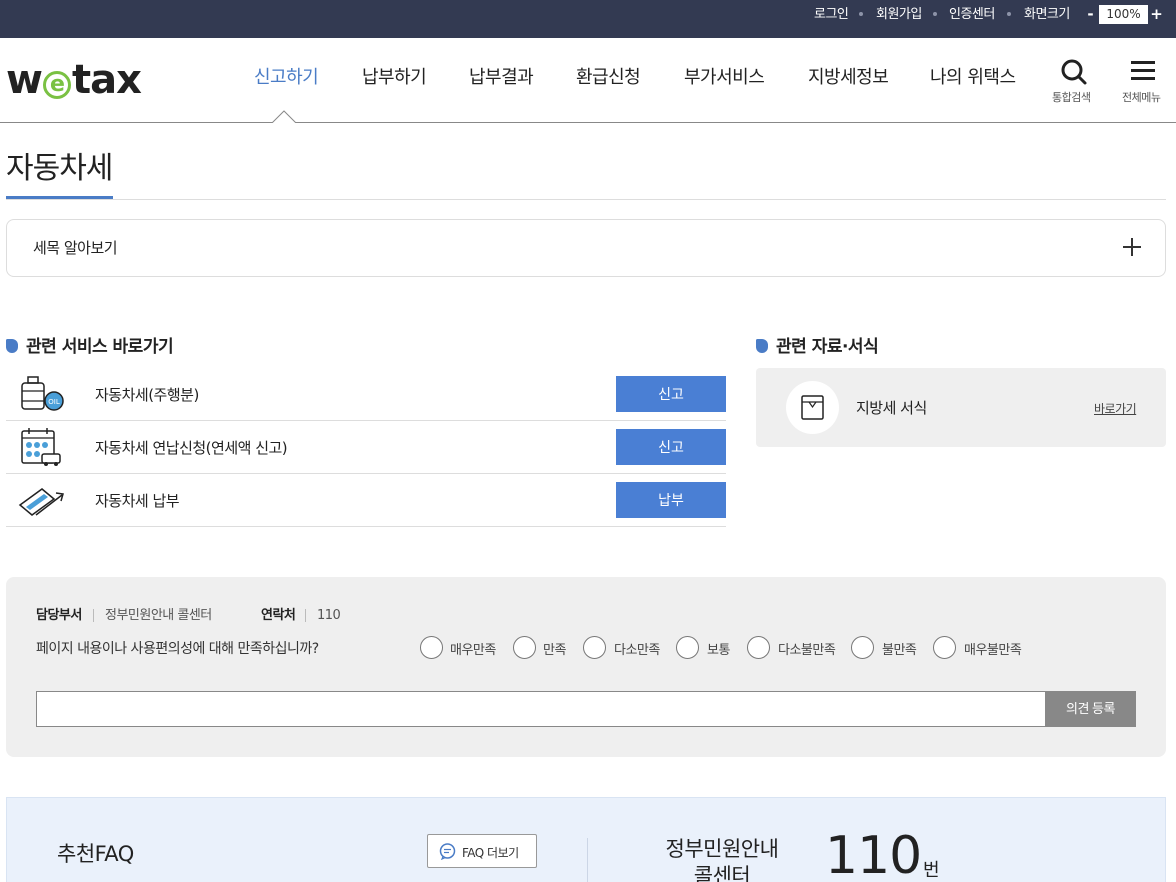  Describe the element at coordinates (1156, 14) in the screenshot. I see `zoom-in-button: +` at that location.